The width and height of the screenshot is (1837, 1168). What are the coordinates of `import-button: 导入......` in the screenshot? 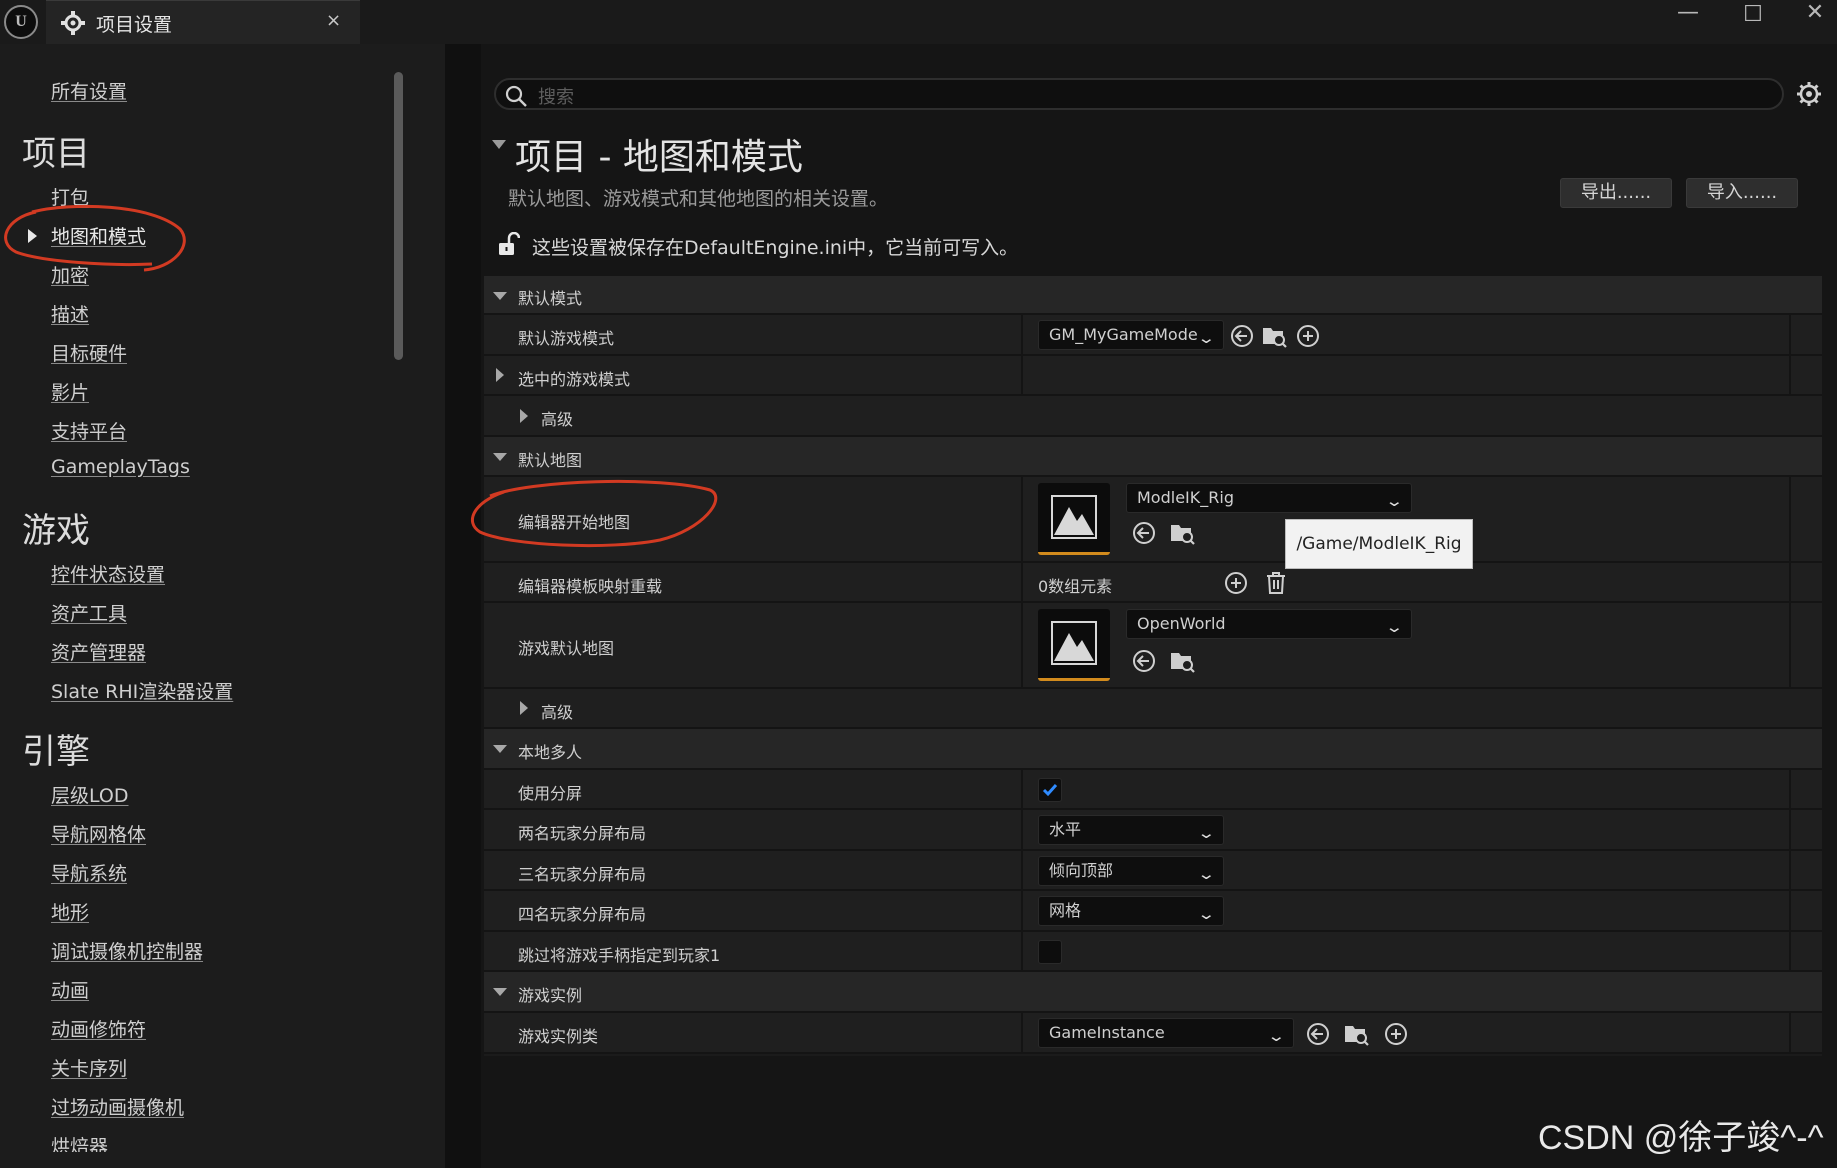 It's located at (1742, 193).